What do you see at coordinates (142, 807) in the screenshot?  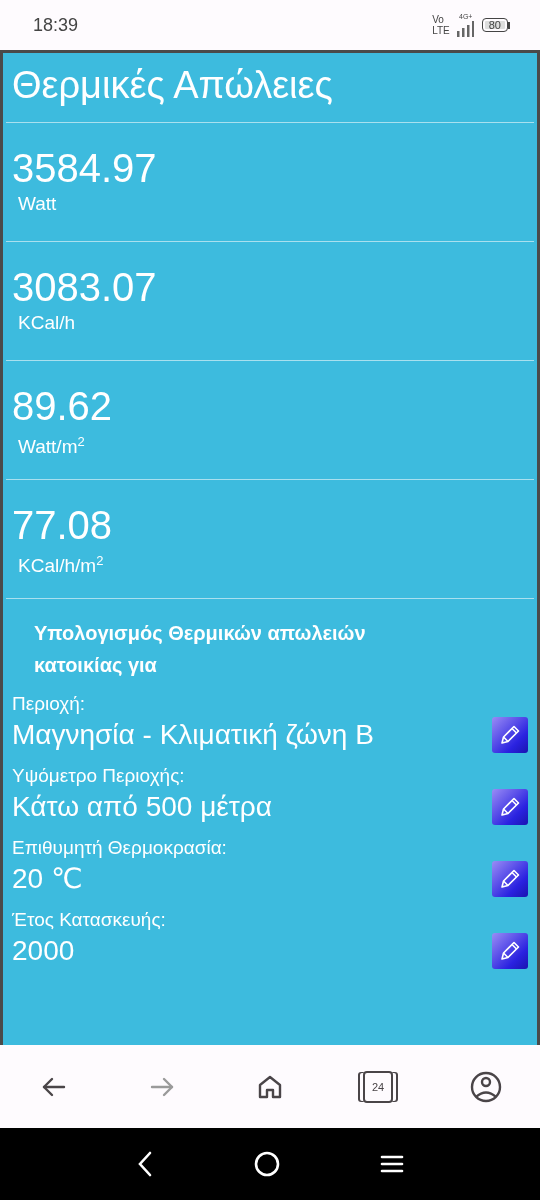 I see `field-value: Κάτω από 500 μέτρα` at bounding box center [142, 807].